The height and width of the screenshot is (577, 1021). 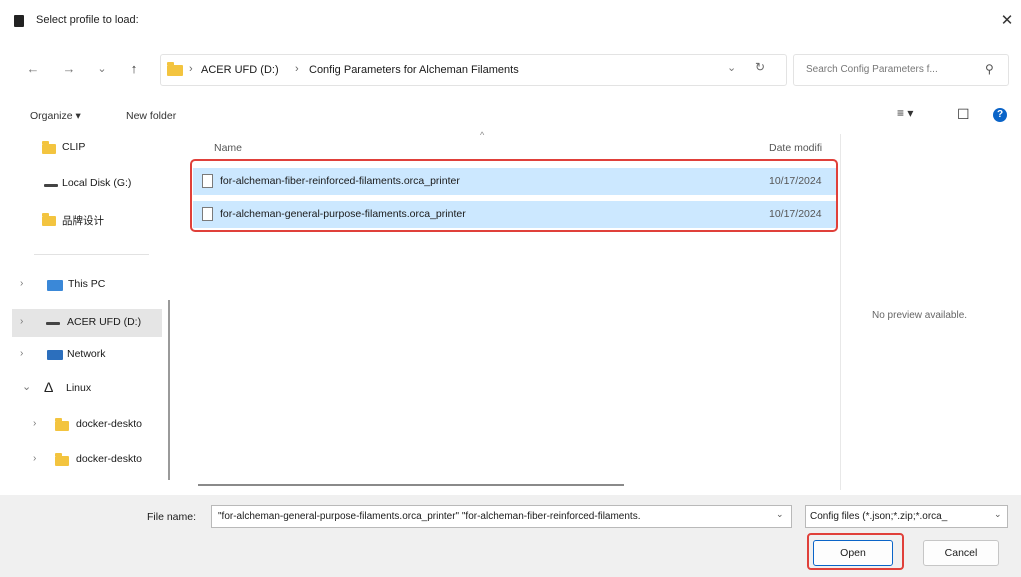 What do you see at coordinates (514, 195) in the screenshot?
I see `selection-highlight-annotation` at bounding box center [514, 195].